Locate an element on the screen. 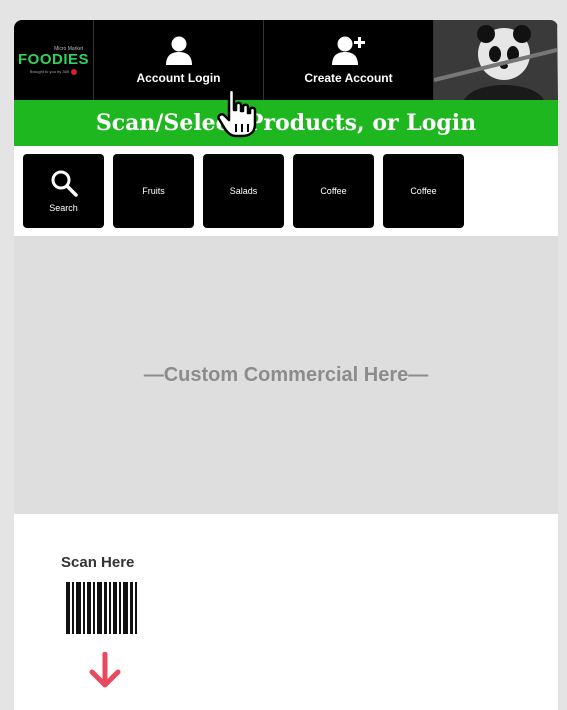  category-coffee-2: Coffee is located at coordinates (423, 191).